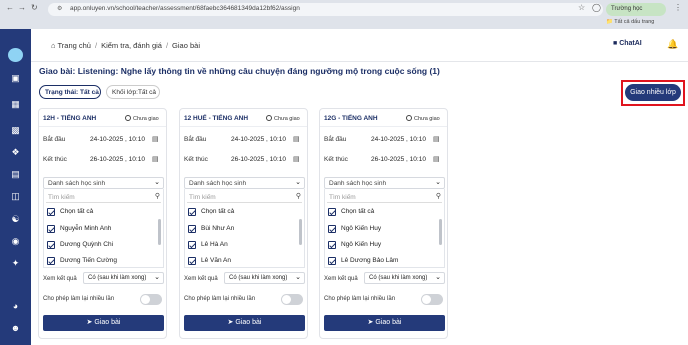 This screenshot has width=688, height=345. What do you see at coordinates (102, 245) in the screenshot?
I see `student-checkbox: Dương Quỳnh Chi` at bounding box center [102, 245].